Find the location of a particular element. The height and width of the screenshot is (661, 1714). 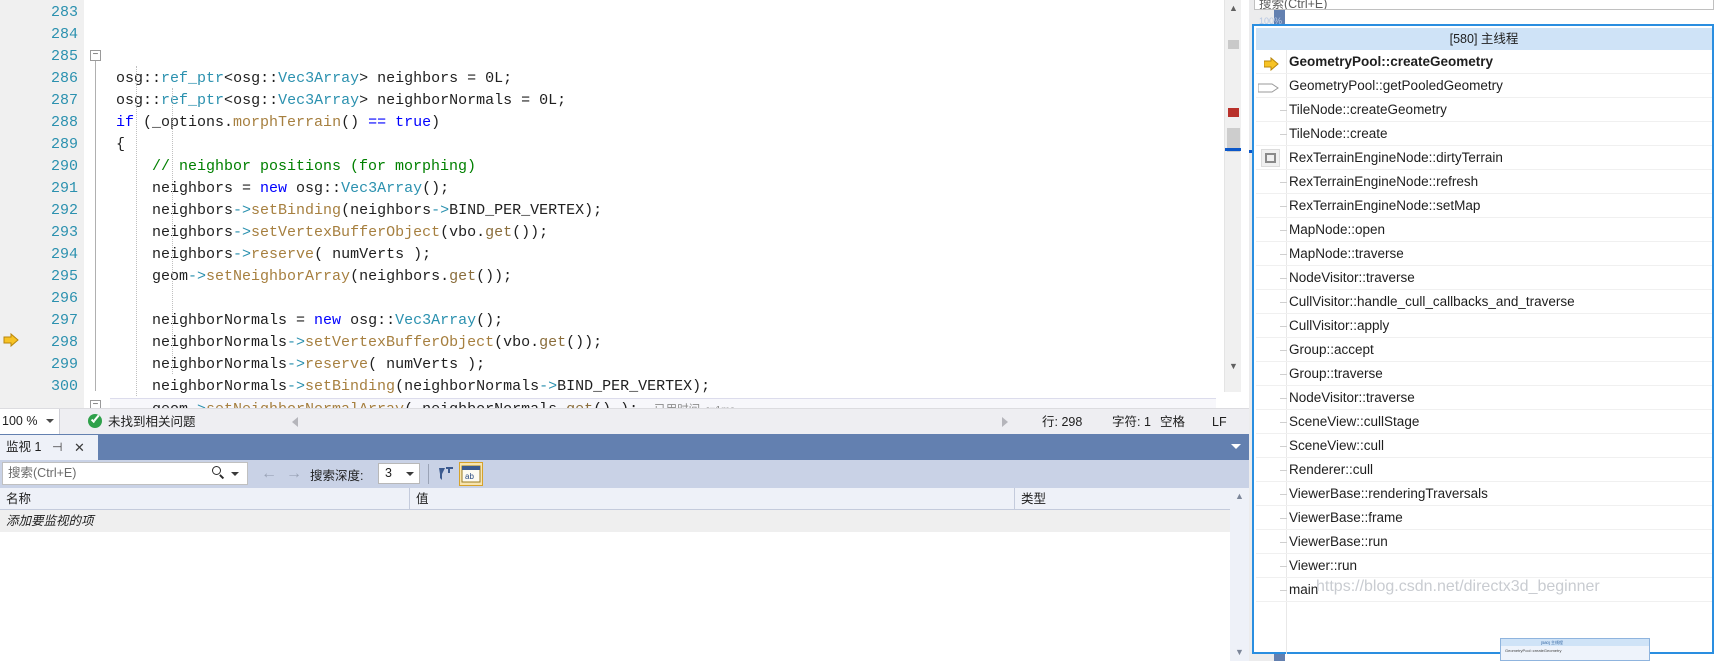

callstack-row: ViewerBase::frame is located at coordinates (1484, 518).